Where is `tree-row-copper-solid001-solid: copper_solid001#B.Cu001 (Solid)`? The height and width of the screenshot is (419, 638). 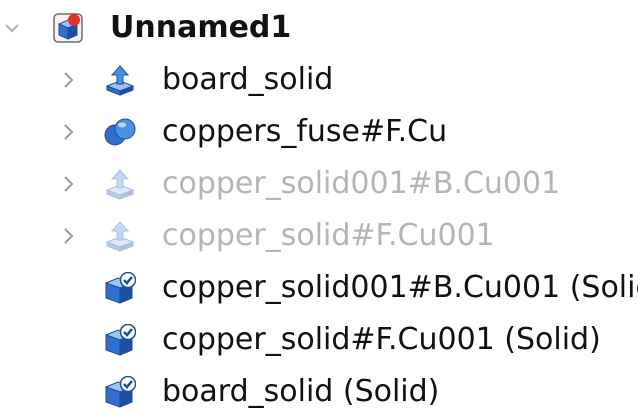 tree-row-copper-solid001-solid: copper_solid001#B.Cu001 (Solid) is located at coordinates (319, 288).